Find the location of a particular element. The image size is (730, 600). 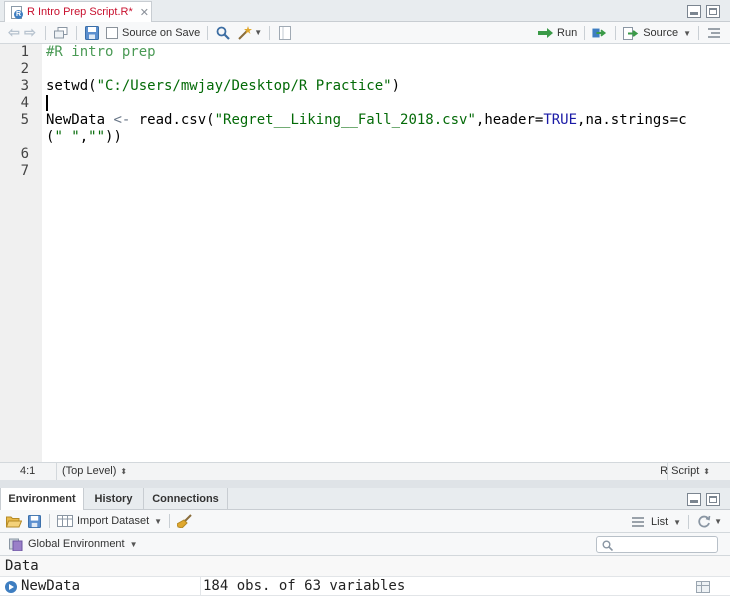

view-data-grid-icon is located at coordinates (703, 587).